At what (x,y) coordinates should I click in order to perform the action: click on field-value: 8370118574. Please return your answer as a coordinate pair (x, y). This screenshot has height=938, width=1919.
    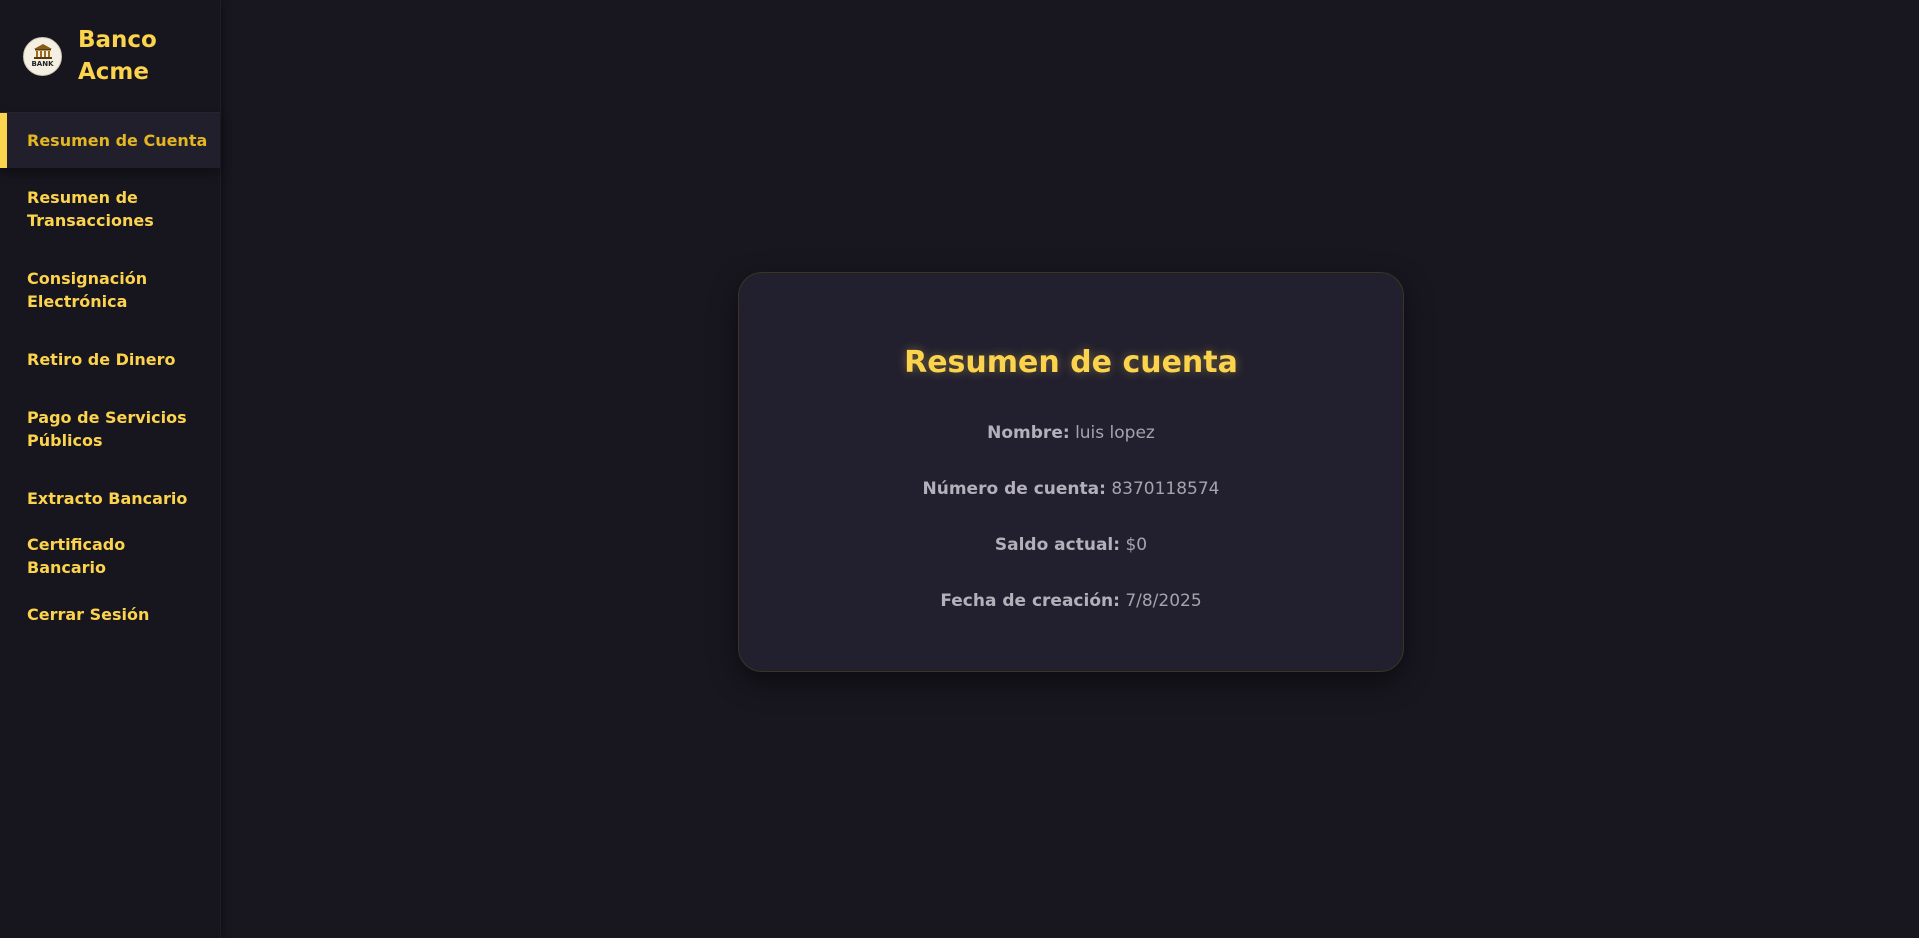
    Looking at the image, I should click on (1165, 489).